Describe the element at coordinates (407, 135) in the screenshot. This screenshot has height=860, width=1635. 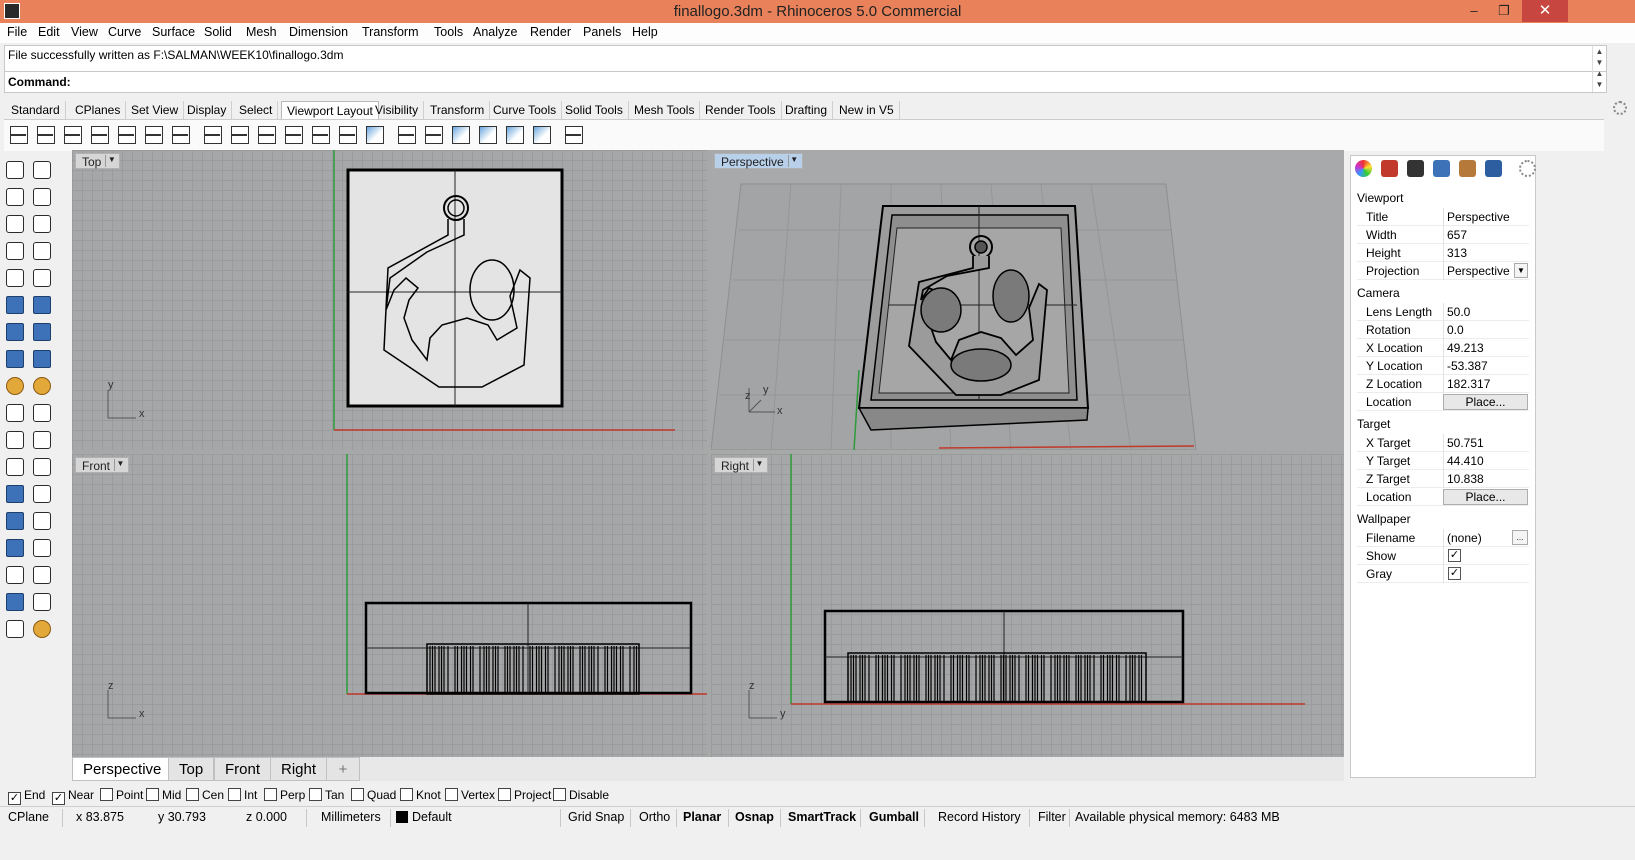
I see `new-layout-icon` at that location.